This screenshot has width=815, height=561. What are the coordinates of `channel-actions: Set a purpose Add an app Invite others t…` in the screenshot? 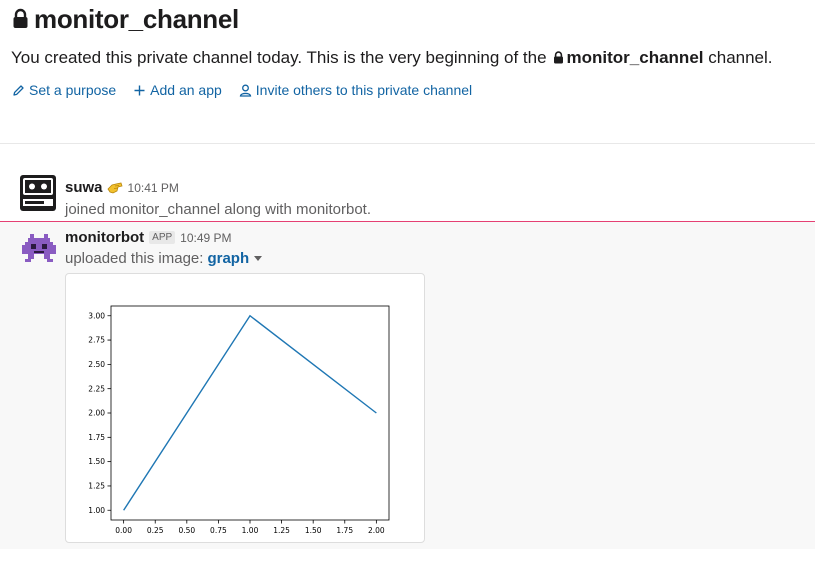 It's located at (242, 90).